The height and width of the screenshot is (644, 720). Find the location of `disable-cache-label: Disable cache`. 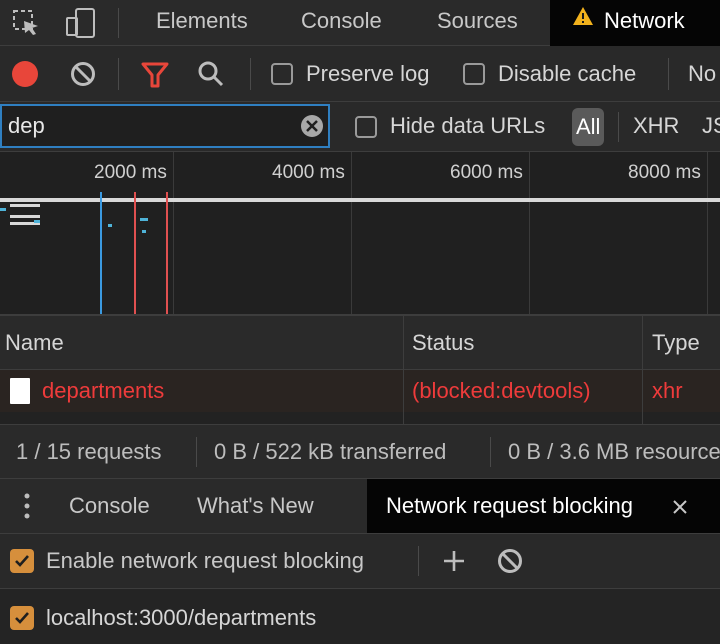

disable-cache-label: Disable cache is located at coordinates (567, 73).